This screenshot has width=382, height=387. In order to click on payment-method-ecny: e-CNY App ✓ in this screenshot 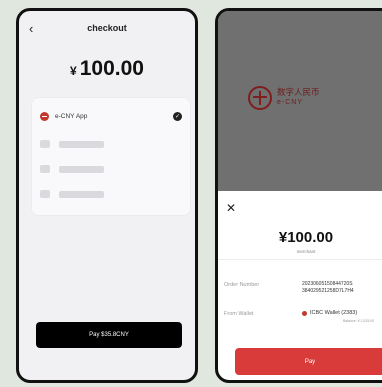, I will do `click(111, 116)`.